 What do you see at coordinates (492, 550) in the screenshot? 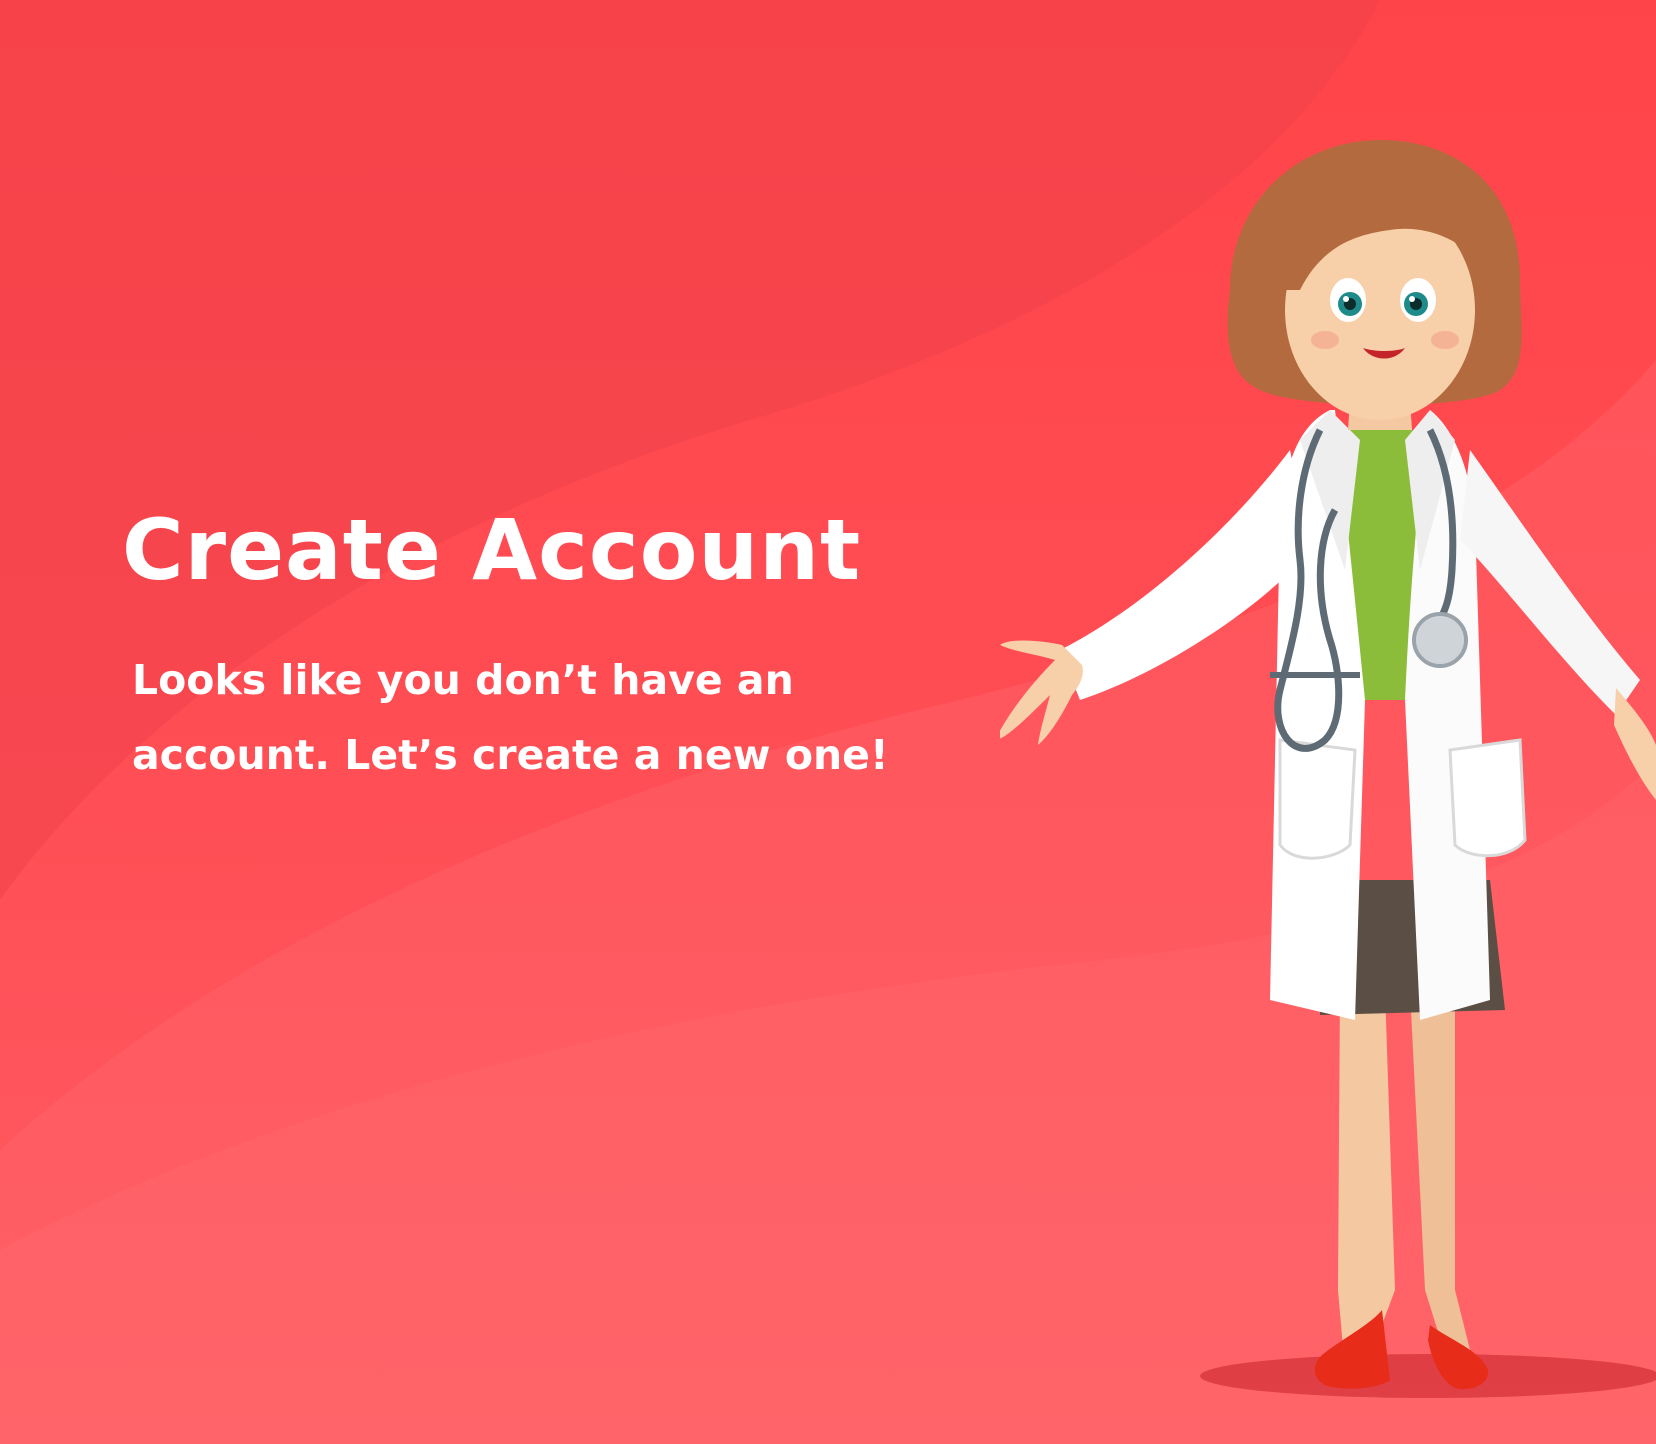
I see `page-title: Create Account` at bounding box center [492, 550].